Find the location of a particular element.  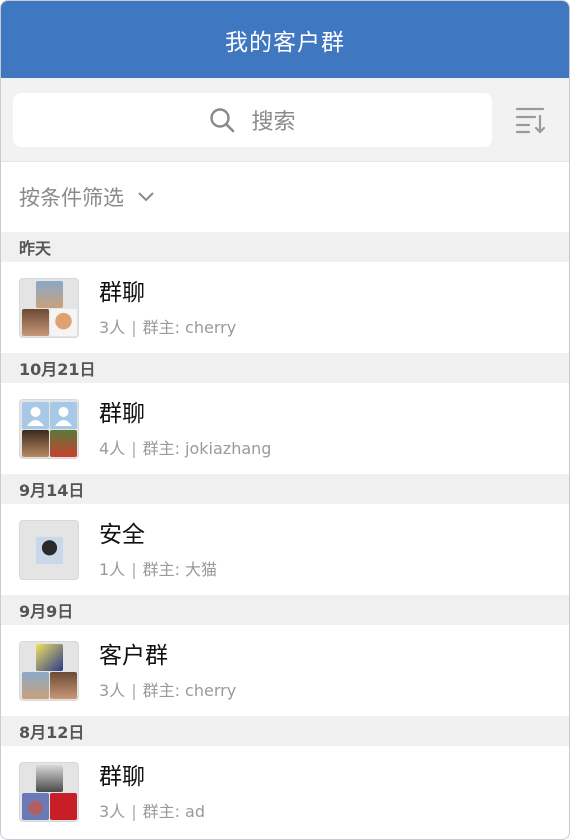

search-placeholder: 搜索 is located at coordinates (273, 122).